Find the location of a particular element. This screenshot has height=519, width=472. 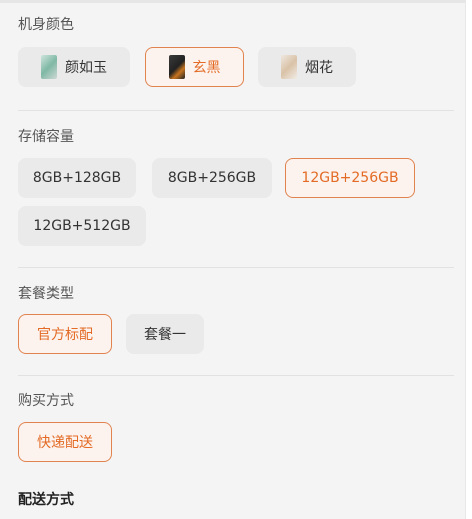

storage-option-8-256: 8GB+256GB is located at coordinates (212, 178).